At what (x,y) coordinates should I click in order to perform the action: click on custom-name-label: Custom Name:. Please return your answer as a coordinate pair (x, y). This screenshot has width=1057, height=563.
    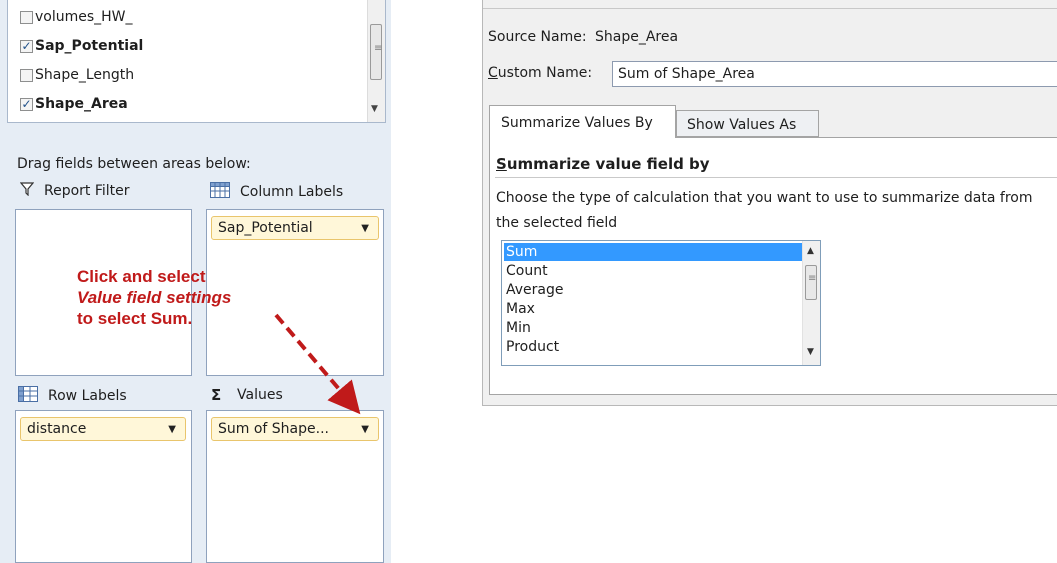
    Looking at the image, I should click on (540, 73).